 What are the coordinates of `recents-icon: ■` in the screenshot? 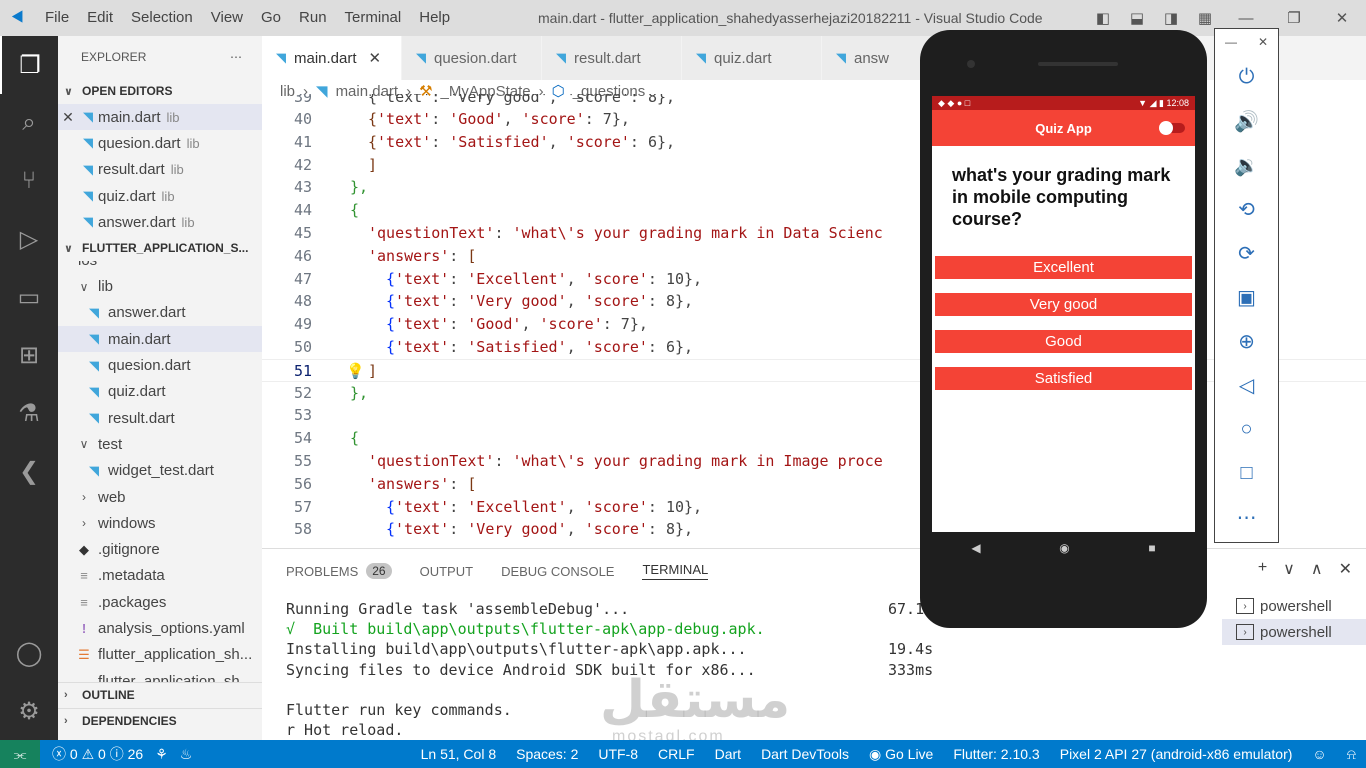 It's located at (1151, 548).